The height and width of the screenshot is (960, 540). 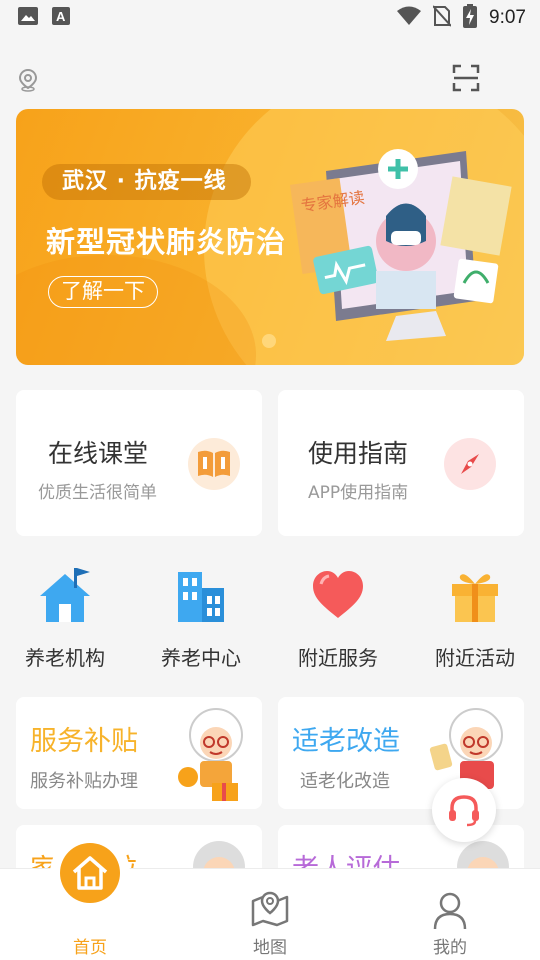 I want to click on home-icon, so click(x=90, y=873).